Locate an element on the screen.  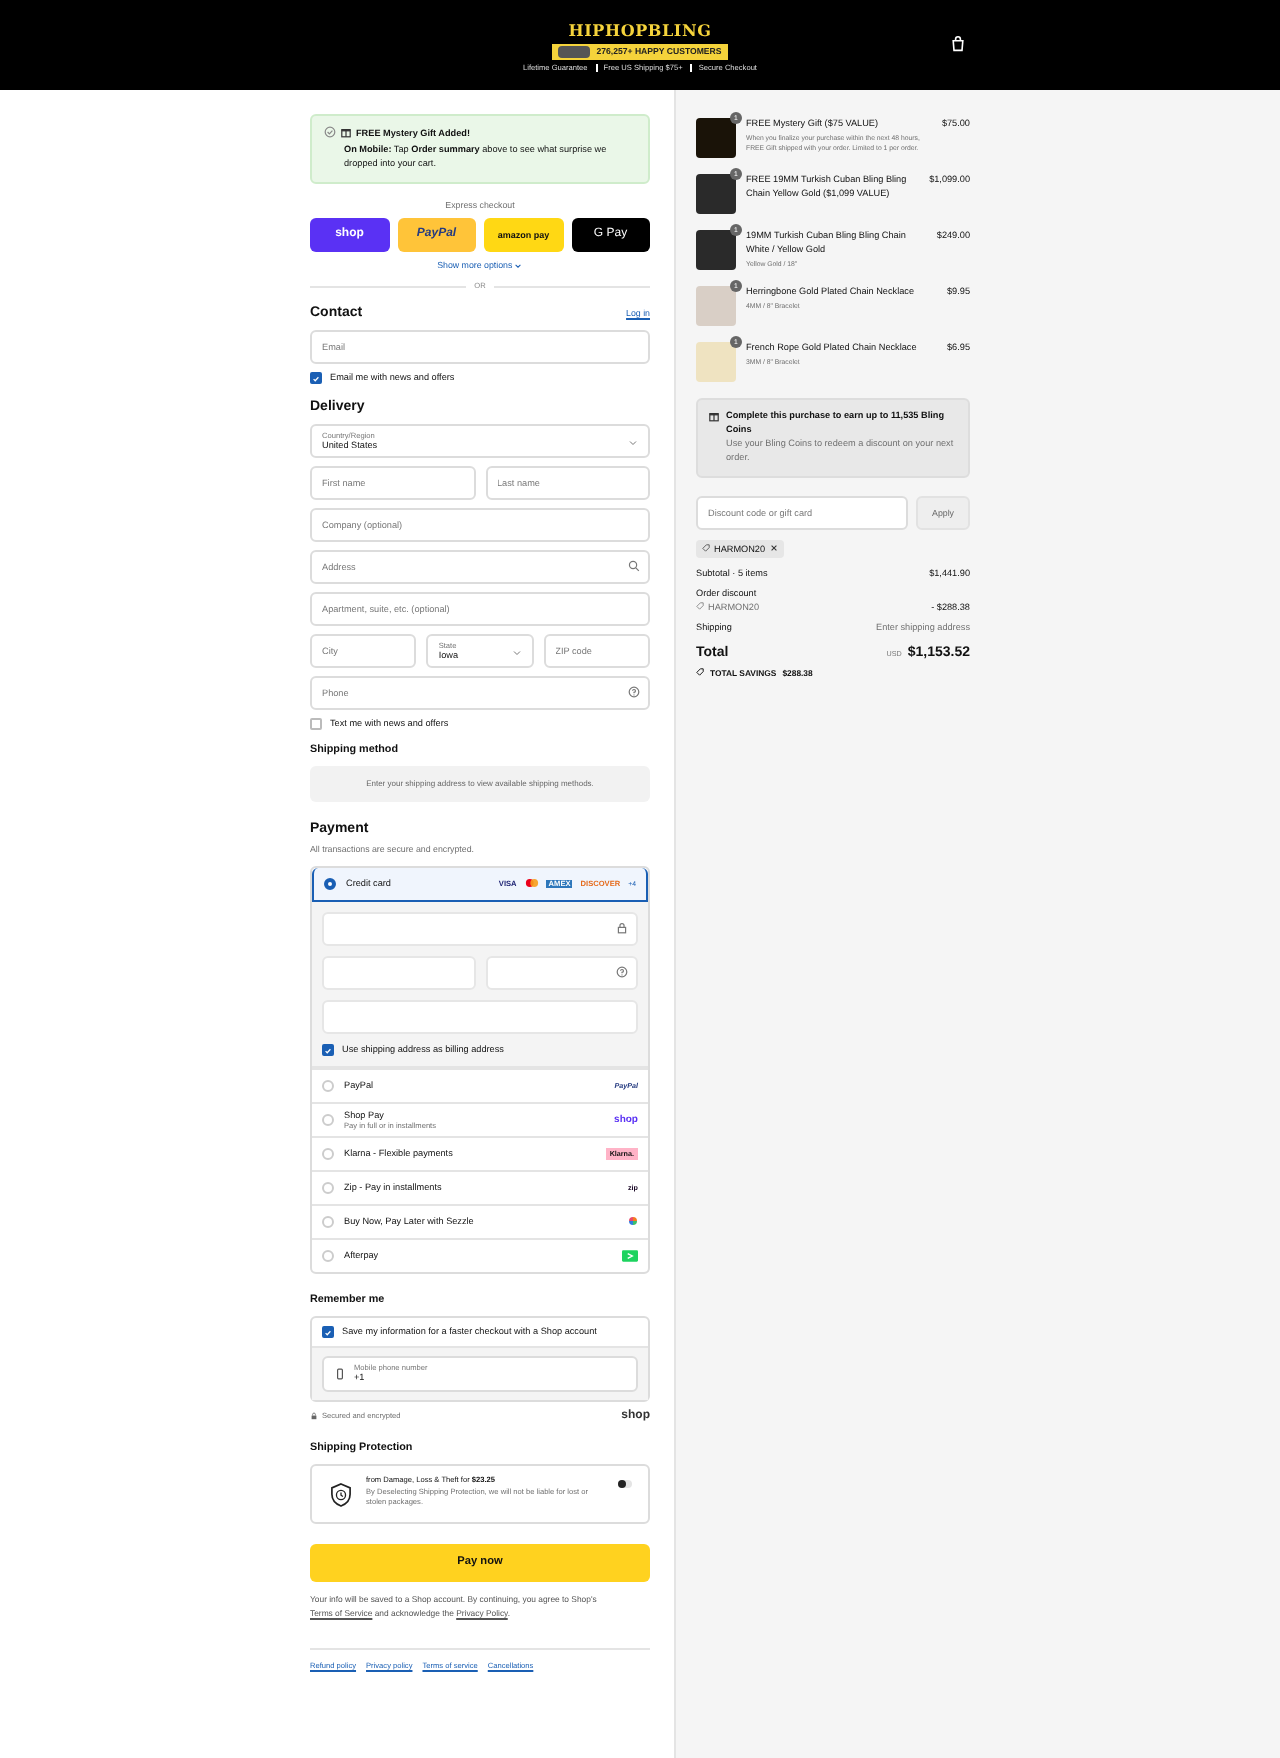
shopping-bag-icon is located at coordinates (958, 44).